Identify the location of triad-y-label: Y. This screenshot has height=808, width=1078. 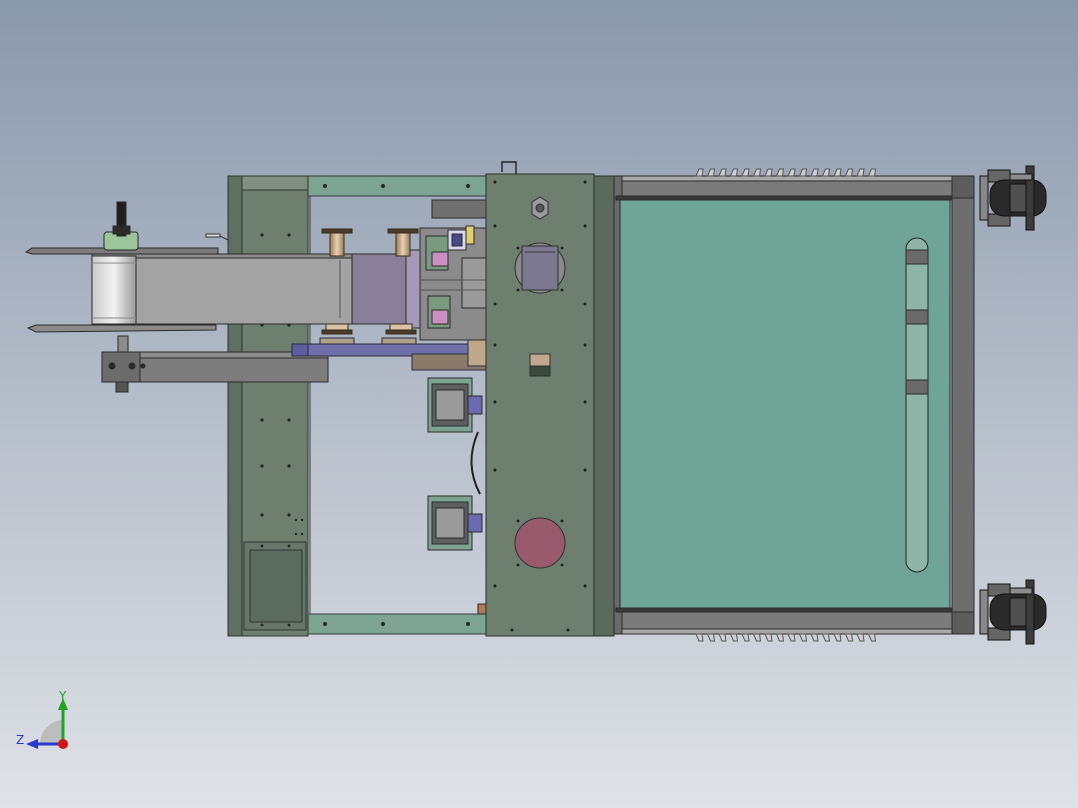
(62, 696).